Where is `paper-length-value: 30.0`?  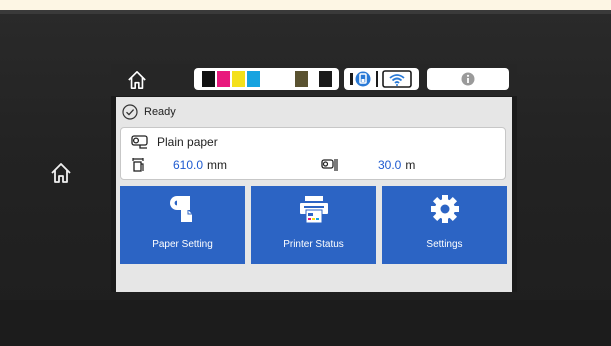
paper-length-value: 30.0 is located at coordinates (390, 165).